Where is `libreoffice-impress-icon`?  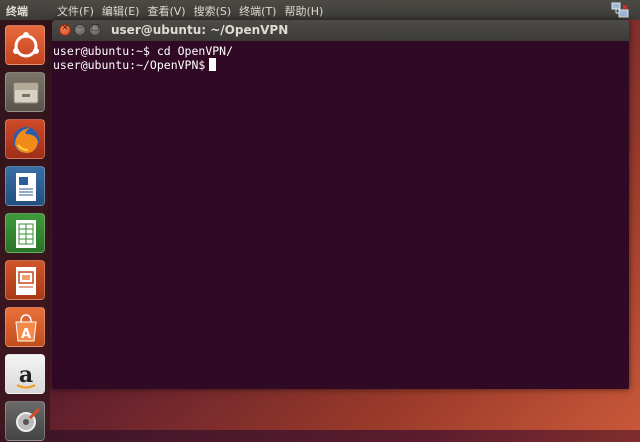 libreoffice-impress-icon is located at coordinates (25, 280).